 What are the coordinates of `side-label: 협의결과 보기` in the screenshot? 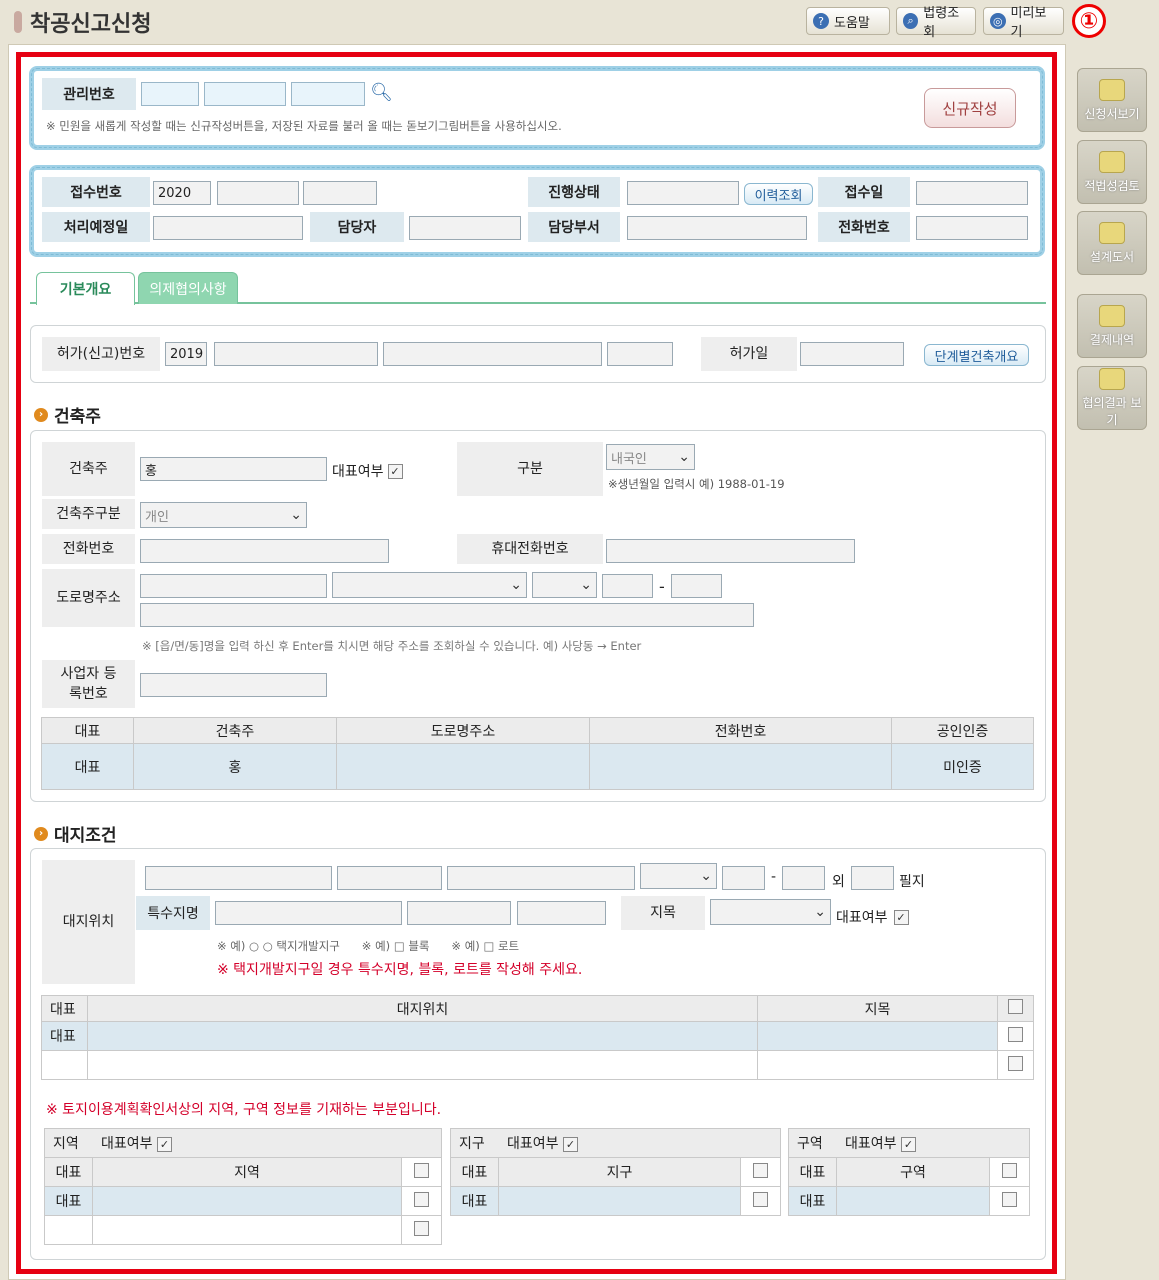 It's located at (1112, 411).